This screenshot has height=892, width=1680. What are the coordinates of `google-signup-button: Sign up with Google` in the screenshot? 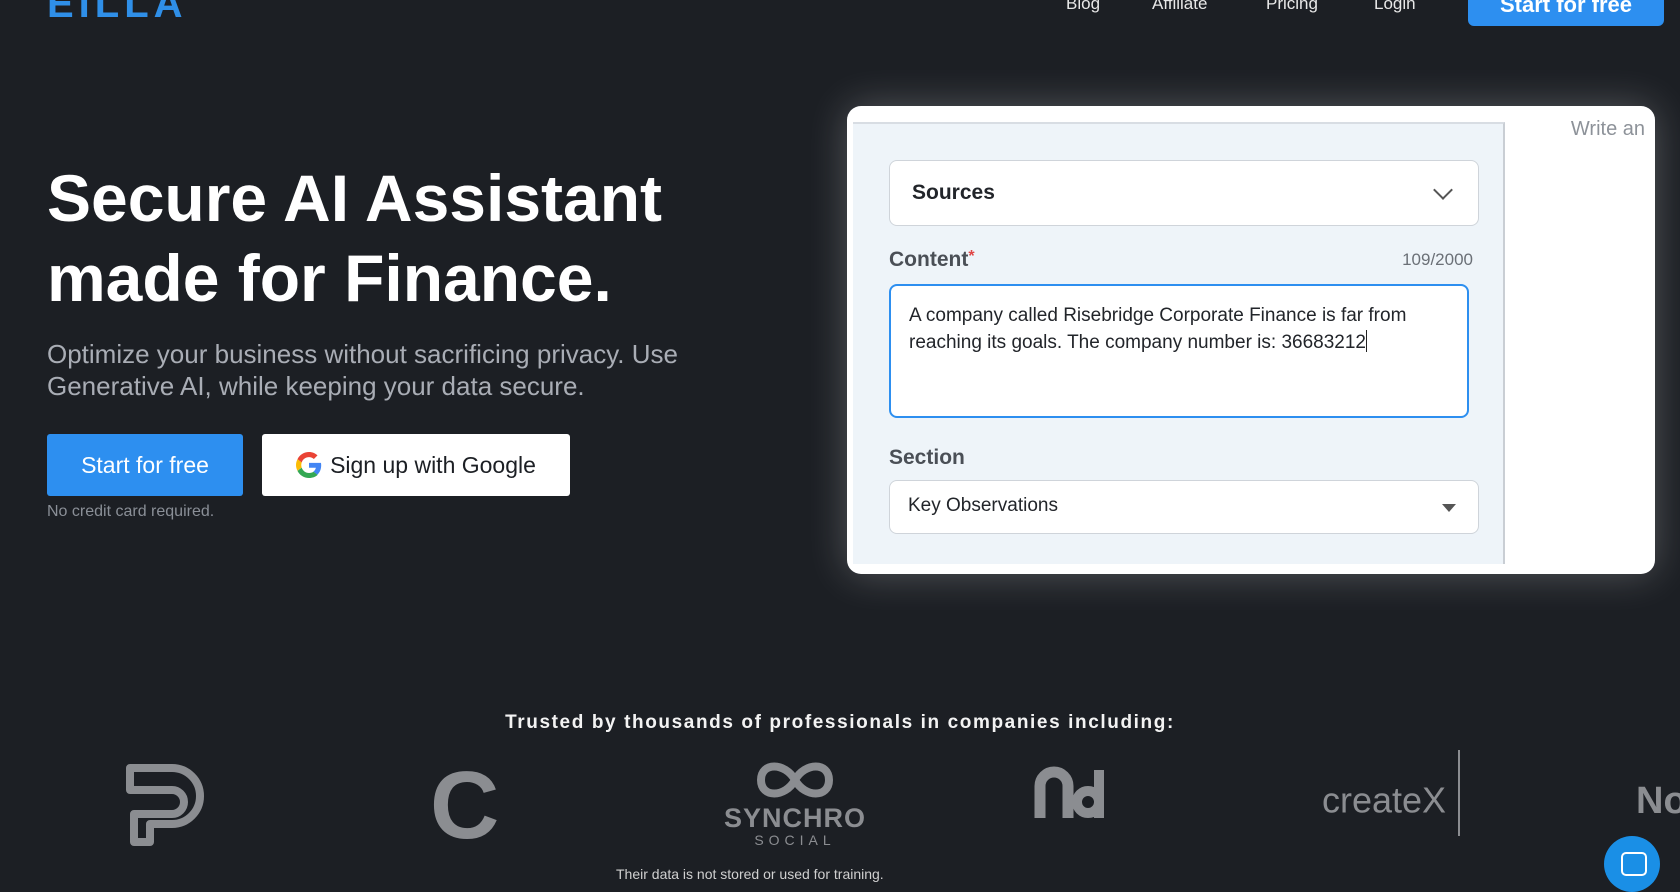 It's located at (416, 465).